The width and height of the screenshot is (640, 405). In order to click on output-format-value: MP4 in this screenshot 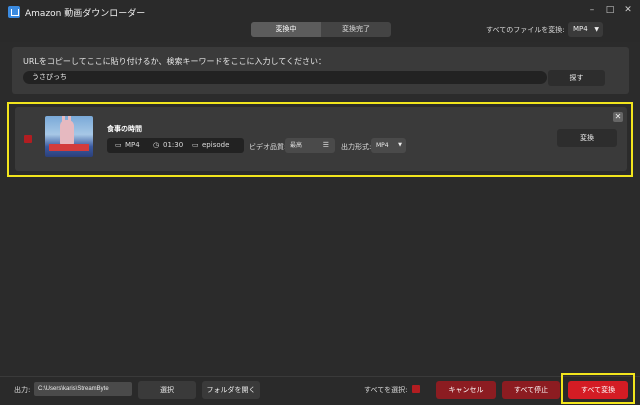, I will do `click(382, 145)`.